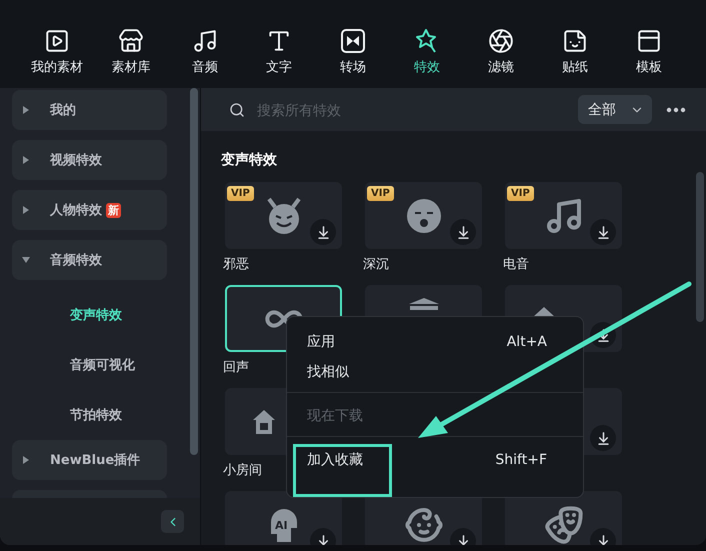 The width and height of the screenshot is (706, 551). What do you see at coordinates (526, 342) in the screenshot?
I see `shortcut-label: Alt+A` at bounding box center [526, 342].